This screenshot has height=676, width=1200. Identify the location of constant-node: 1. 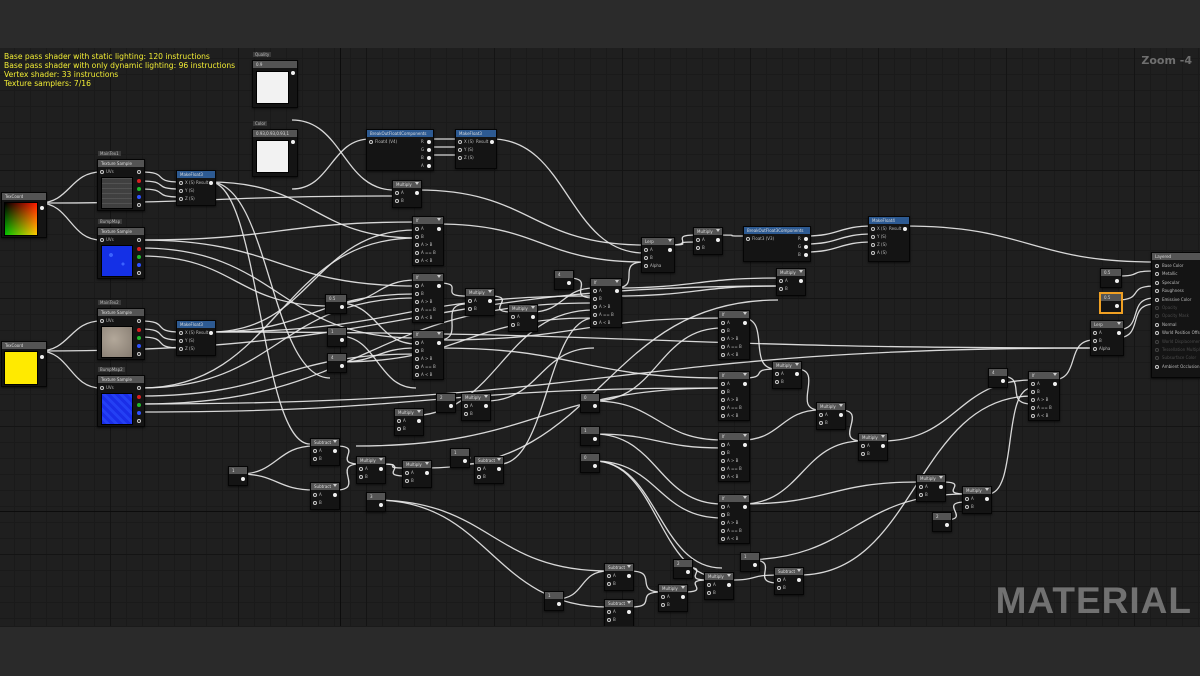
(590, 436).